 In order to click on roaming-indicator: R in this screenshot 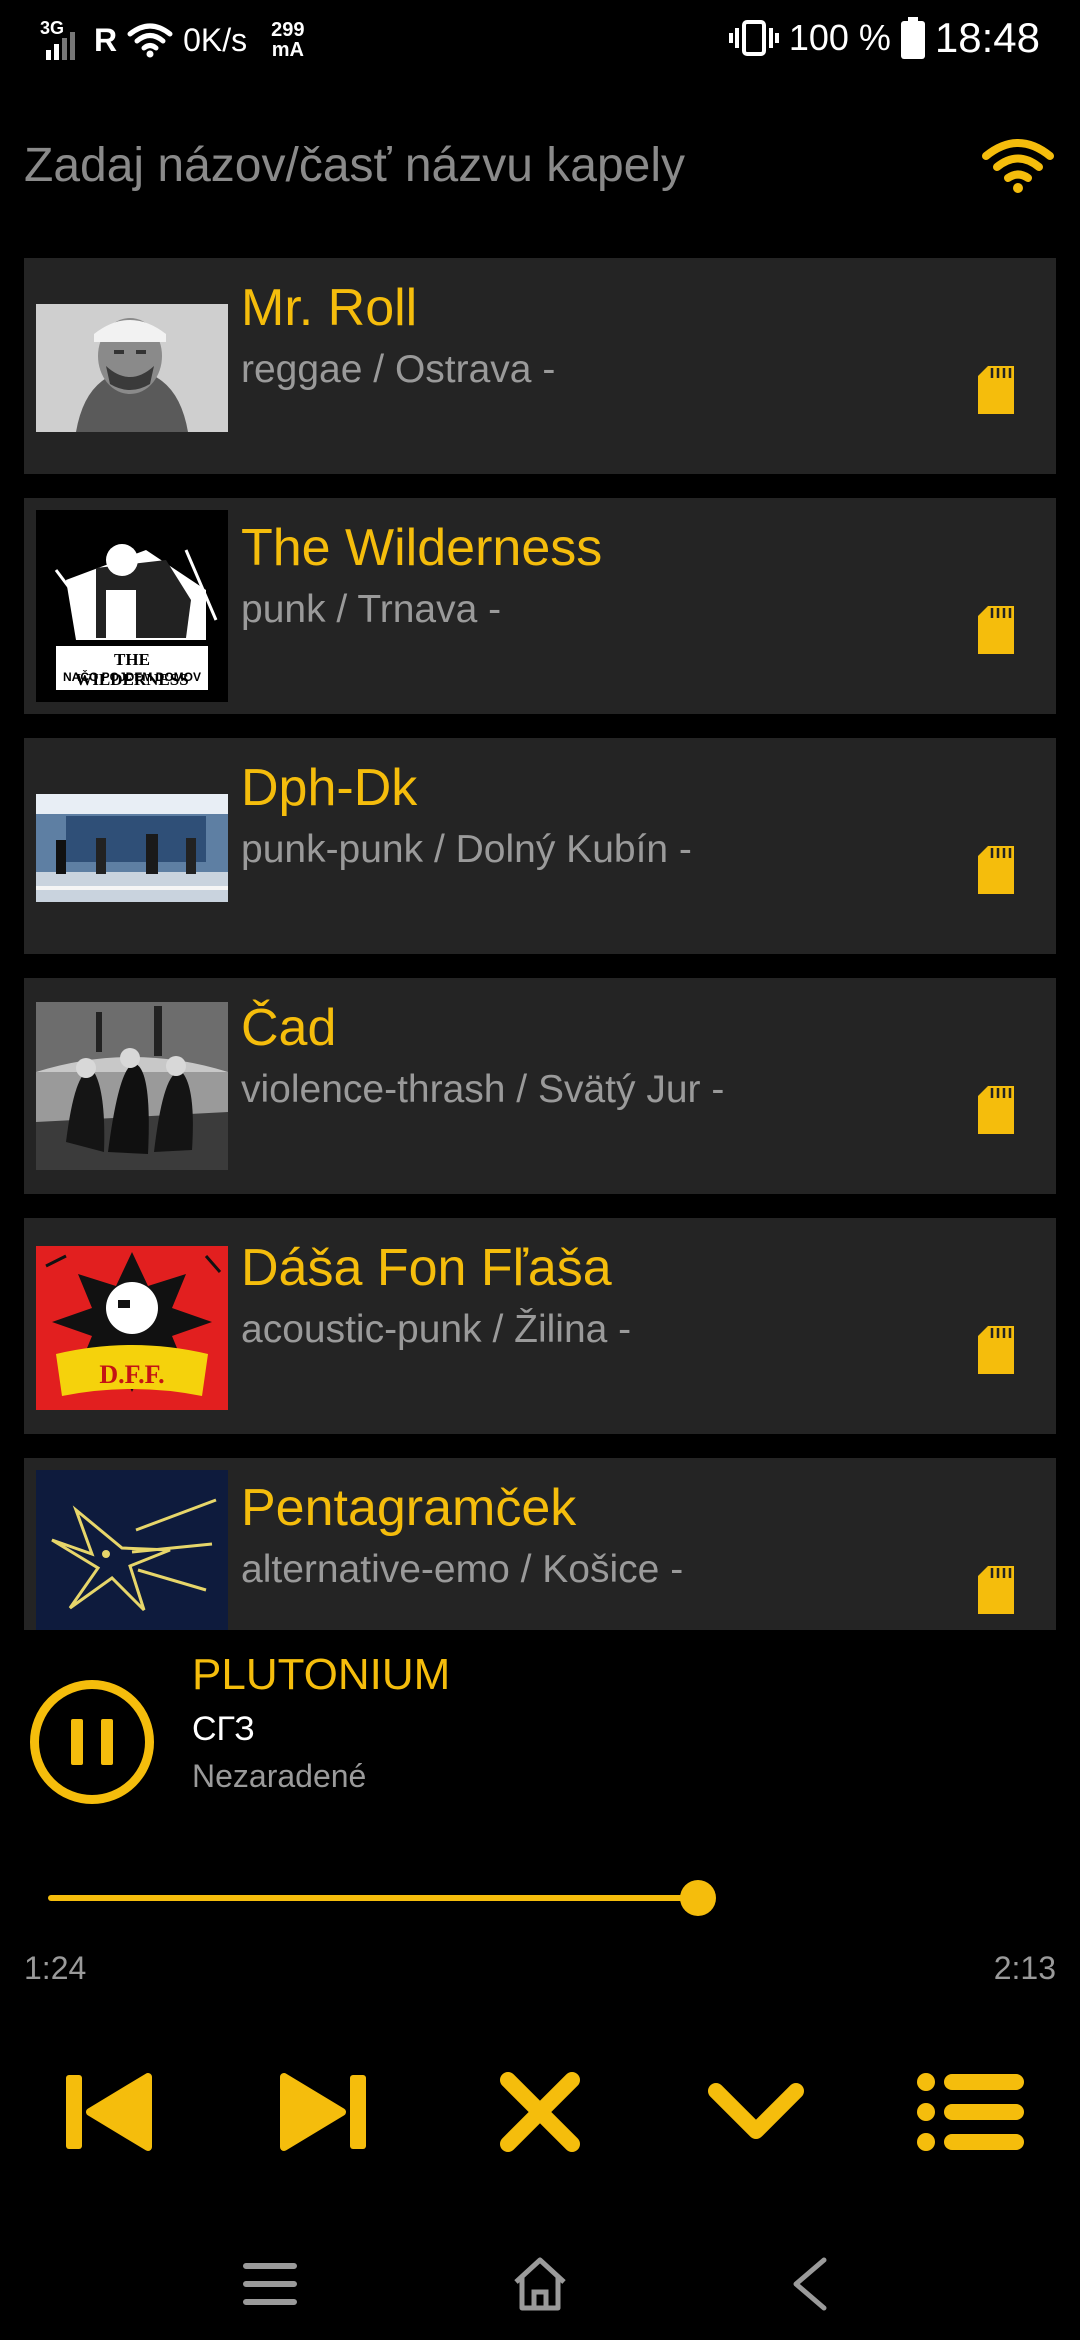, I will do `click(106, 39)`.